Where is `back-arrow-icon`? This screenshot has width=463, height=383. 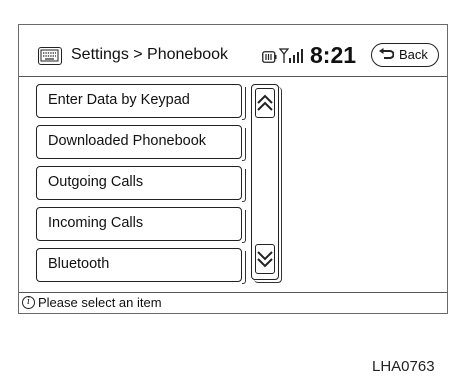 back-arrow-icon is located at coordinates (386, 57).